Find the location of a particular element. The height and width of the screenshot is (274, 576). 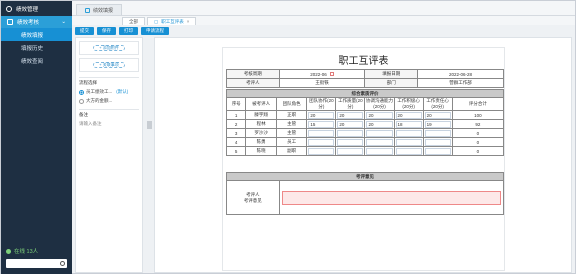

sidebar-item-fill: 绩效填报 is located at coordinates (36, 34).